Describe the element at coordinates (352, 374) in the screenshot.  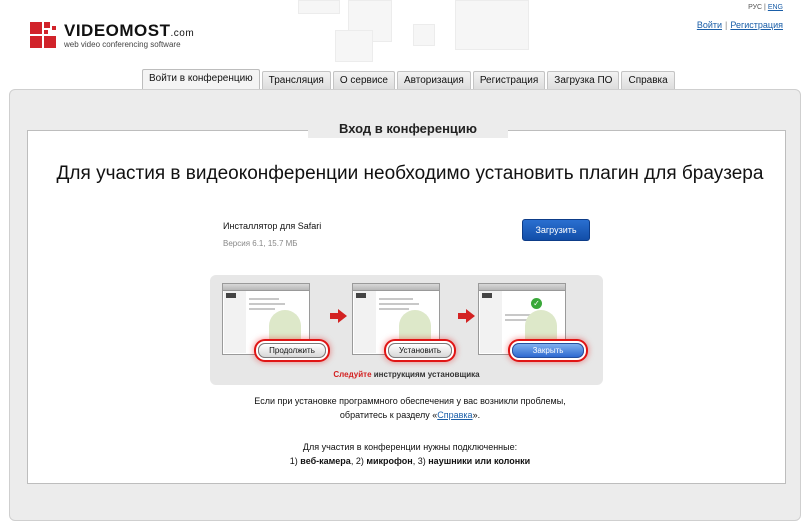
I see `follow-highlight: Следуйте` at that location.